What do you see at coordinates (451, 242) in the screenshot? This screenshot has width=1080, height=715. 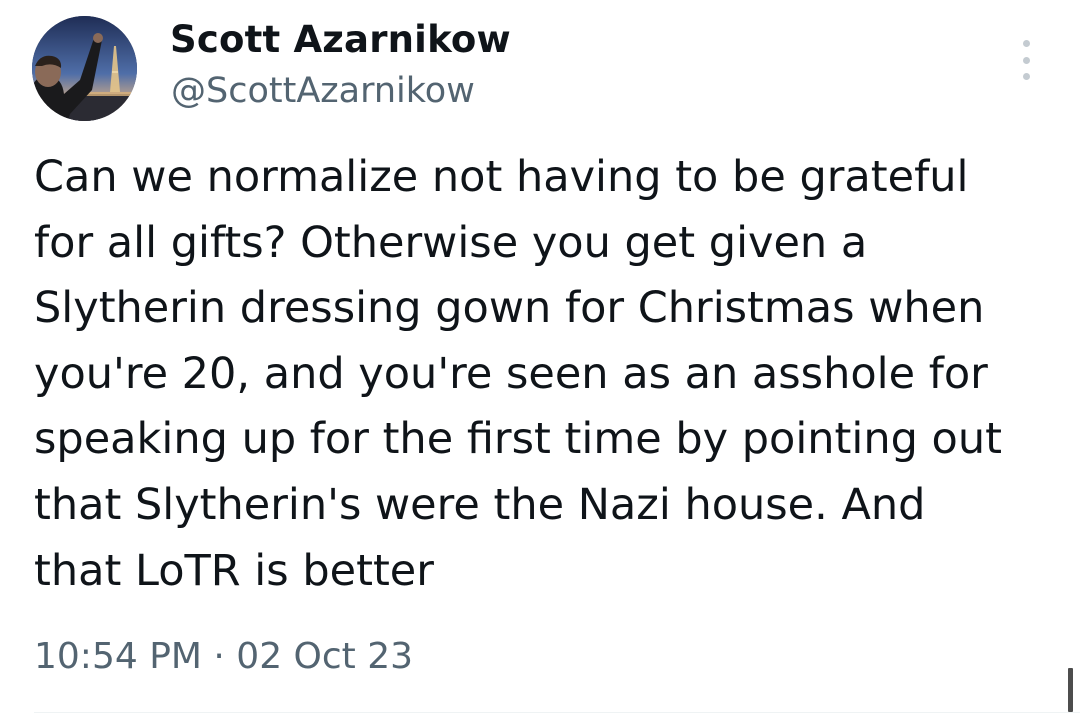 I see `tweet-text-line: for all gifts? Otherwise you get given a` at bounding box center [451, 242].